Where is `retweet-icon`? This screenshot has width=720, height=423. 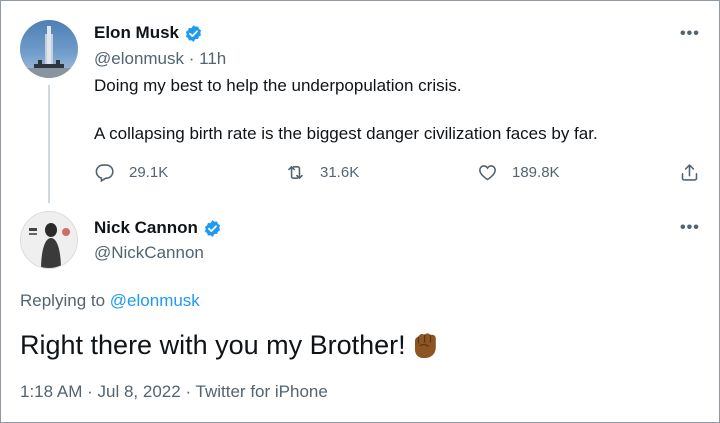 retweet-icon is located at coordinates (295, 172).